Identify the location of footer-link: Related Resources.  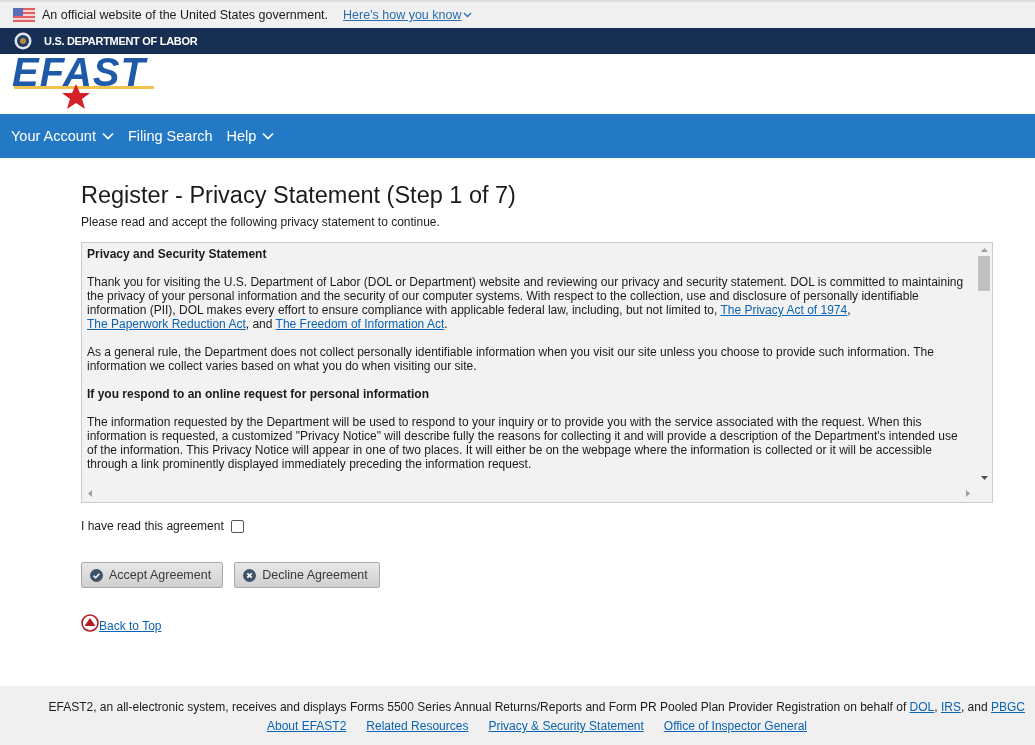
(417, 726).